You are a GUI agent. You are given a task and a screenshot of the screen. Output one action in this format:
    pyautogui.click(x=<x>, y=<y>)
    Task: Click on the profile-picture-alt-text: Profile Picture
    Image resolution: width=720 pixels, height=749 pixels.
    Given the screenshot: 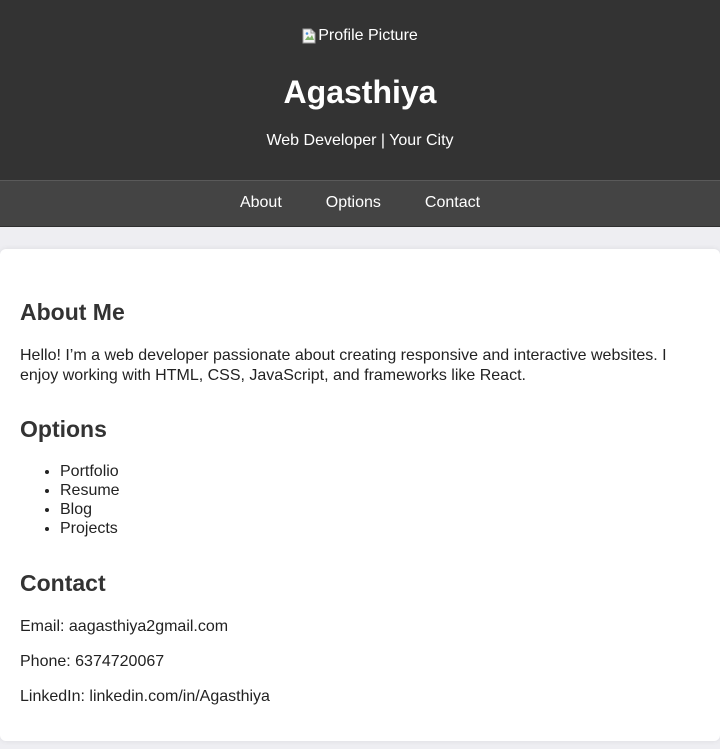 What is the action you would take?
    pyautogui.click(x=368, y=35)
    